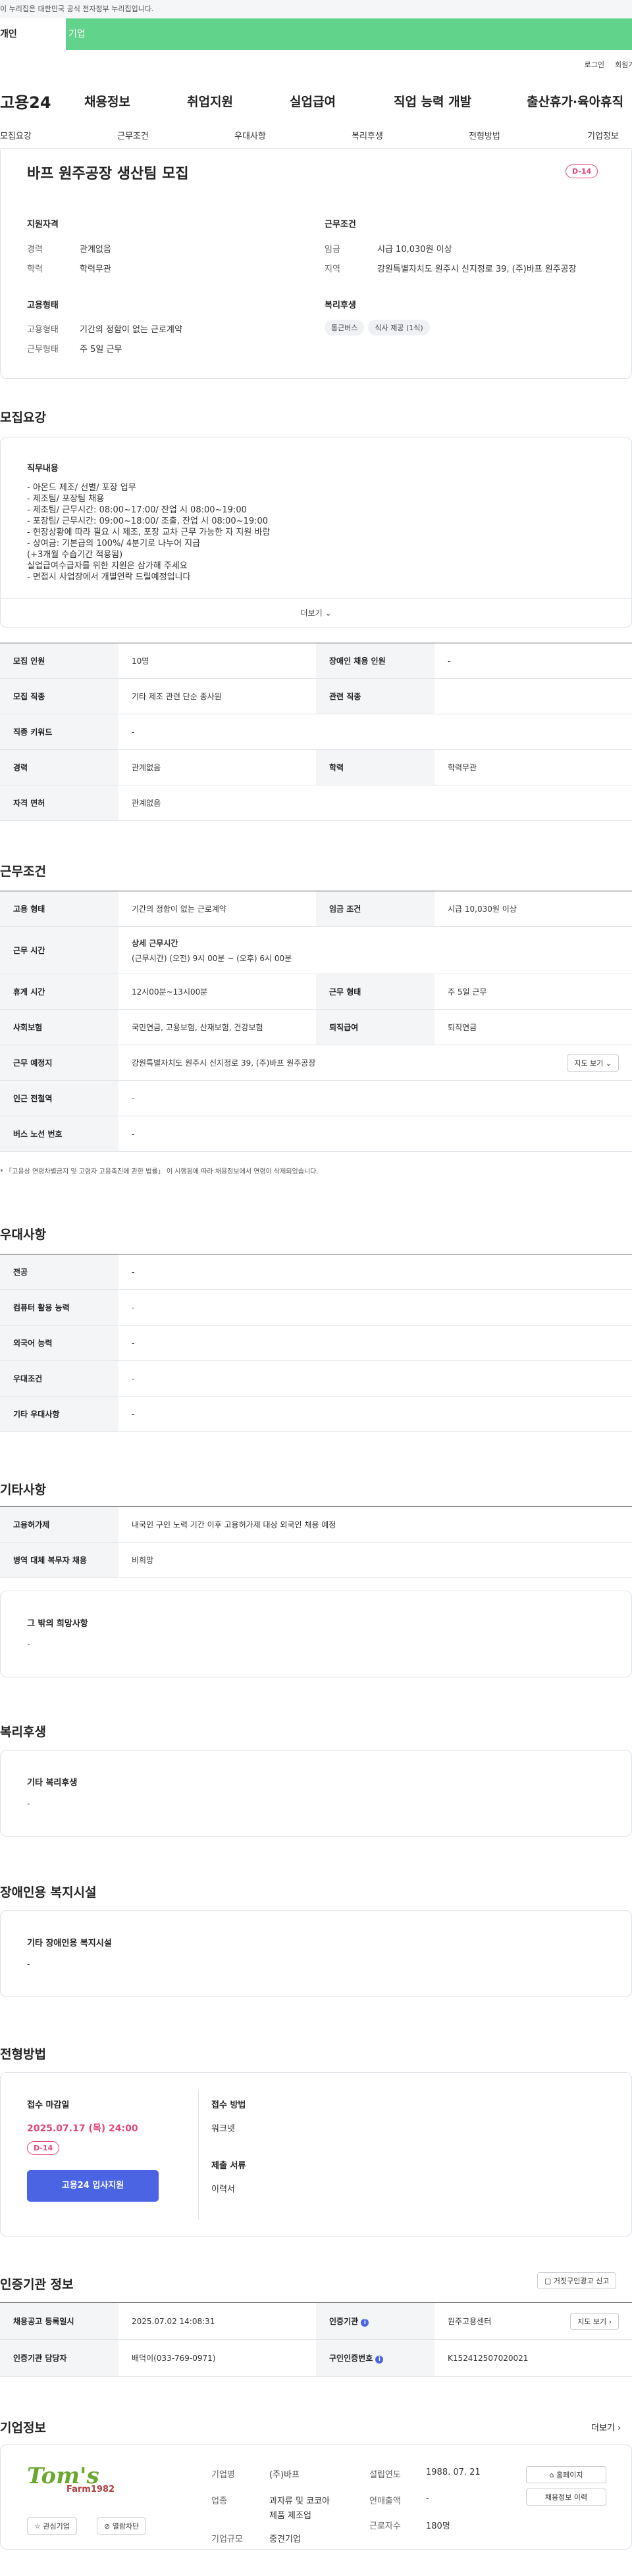 The width and height of the screenshot is (632, 2576). I want to click on emptype-label: 고용형태, so click(43, 330).